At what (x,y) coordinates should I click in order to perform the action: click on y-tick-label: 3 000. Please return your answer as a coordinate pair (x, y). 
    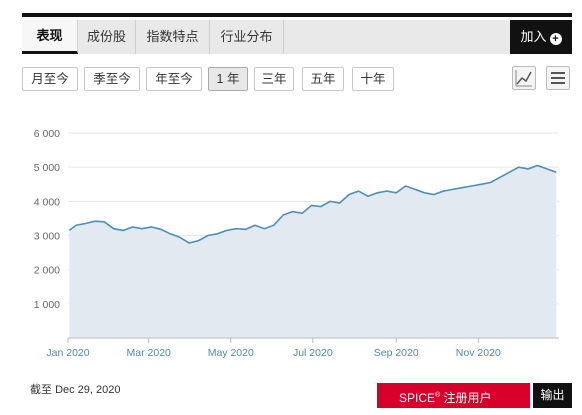
    Looking at the image, I should click on (47, 237).